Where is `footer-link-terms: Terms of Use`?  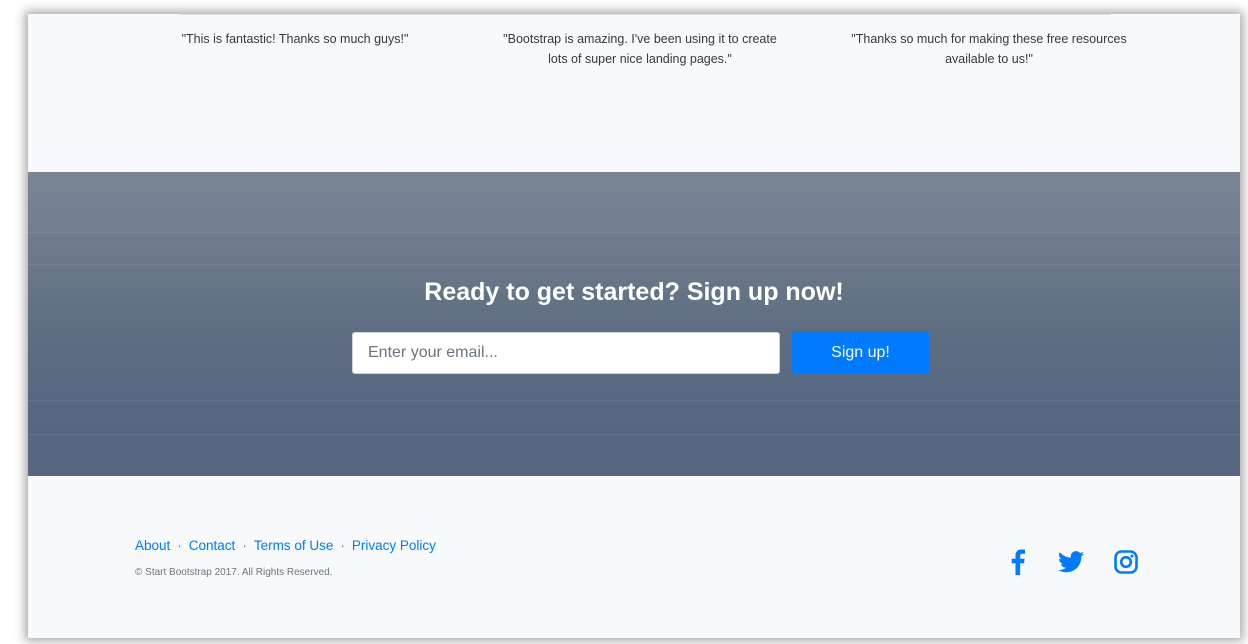 footer-link-terms: Terms of Use is located at coordinates (294, 545).